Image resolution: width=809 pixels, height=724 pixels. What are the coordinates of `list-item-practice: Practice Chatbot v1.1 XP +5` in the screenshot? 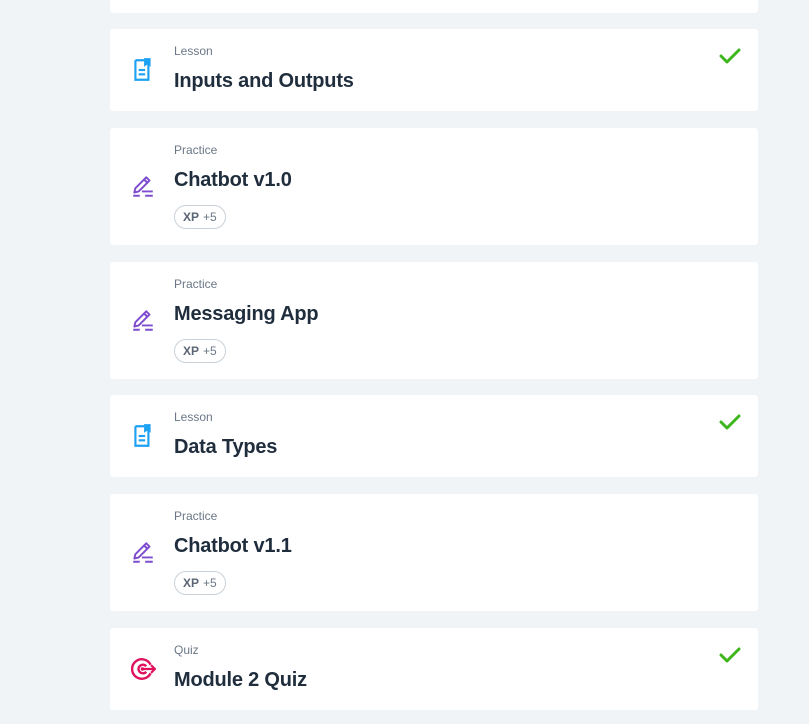 It's located at (434, 552).